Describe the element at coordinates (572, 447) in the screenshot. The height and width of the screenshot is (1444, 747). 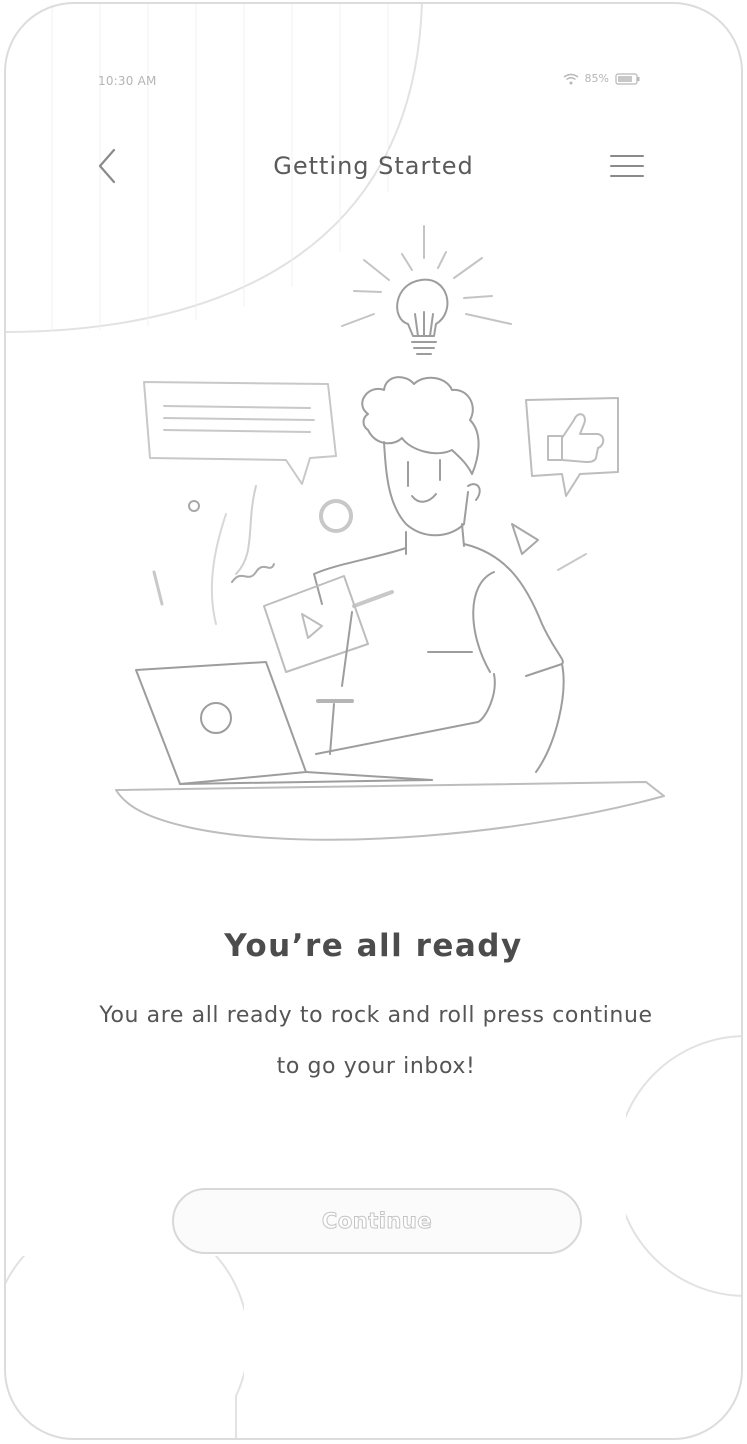
I see `thumbs-up-icon` at that location.